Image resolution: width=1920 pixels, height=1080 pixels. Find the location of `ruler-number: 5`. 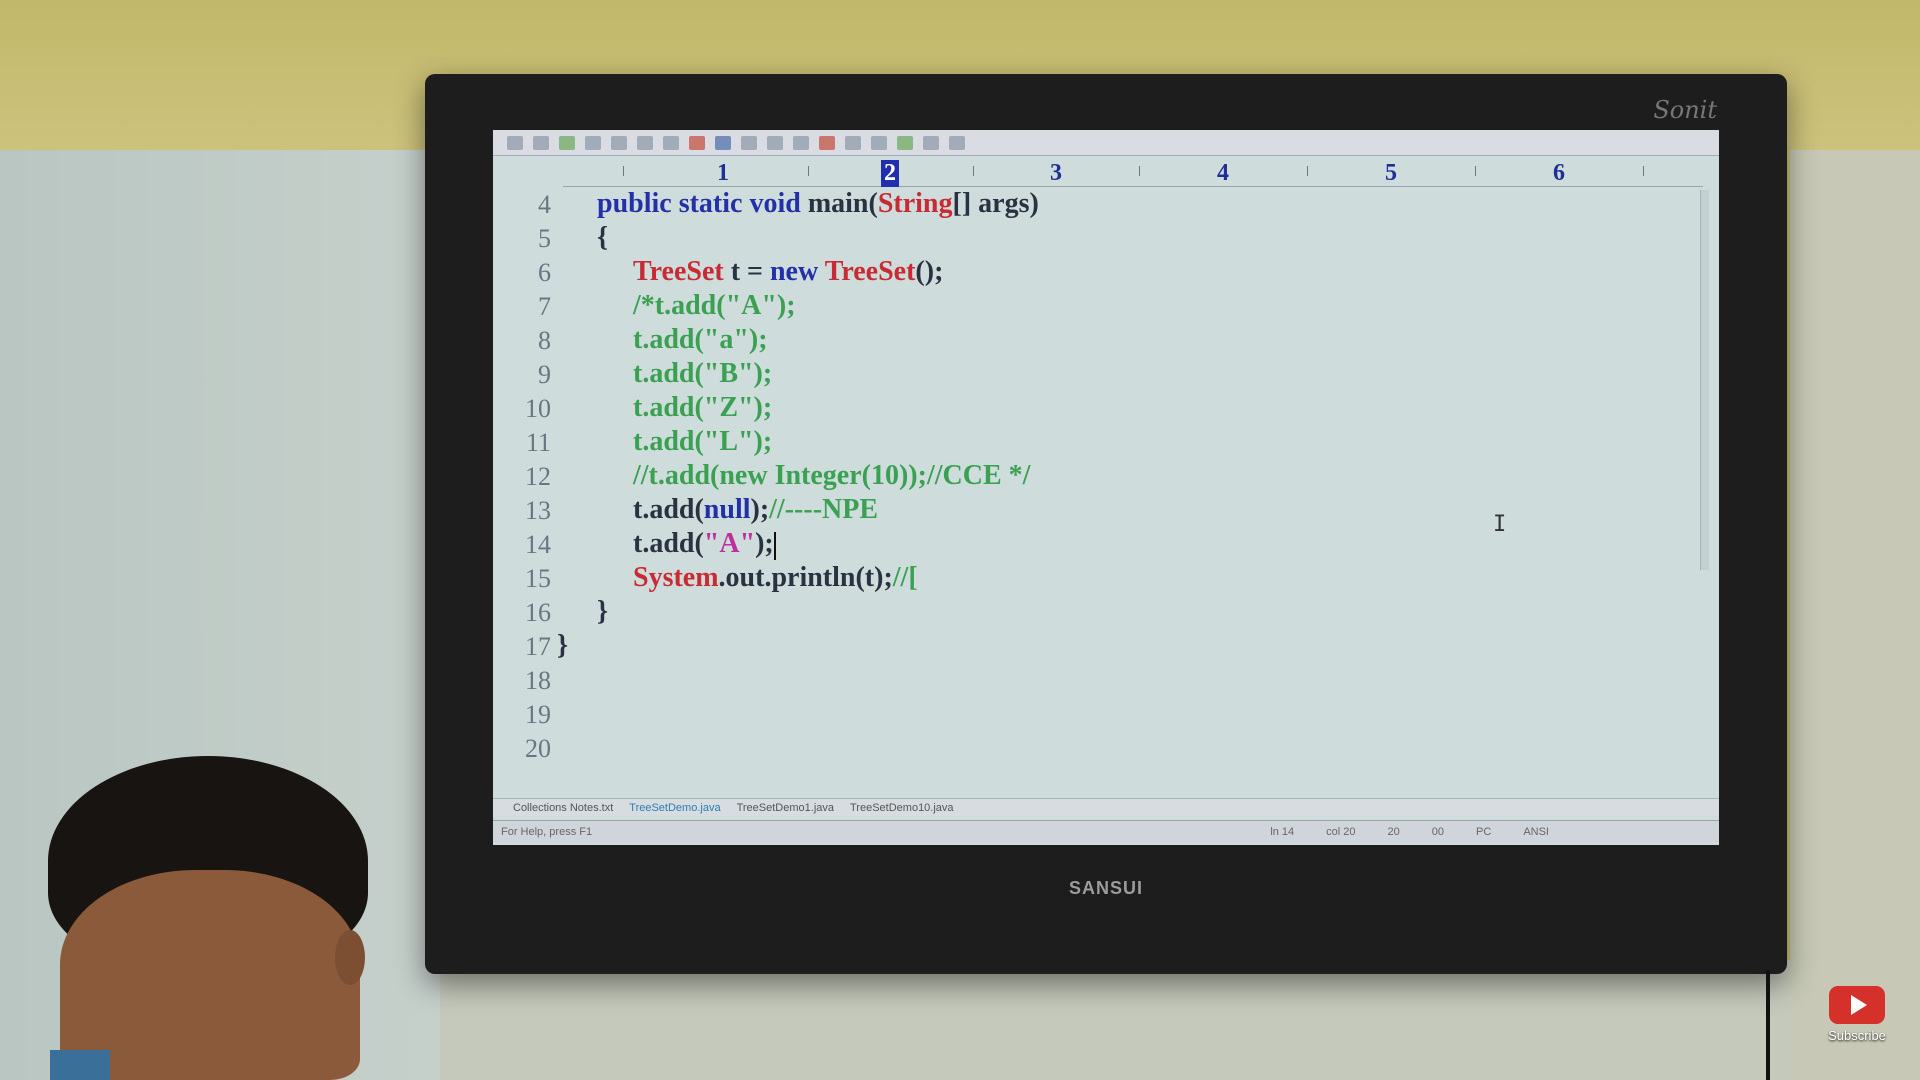

ruler-number: 5 is located at coordinates (1391, 173).